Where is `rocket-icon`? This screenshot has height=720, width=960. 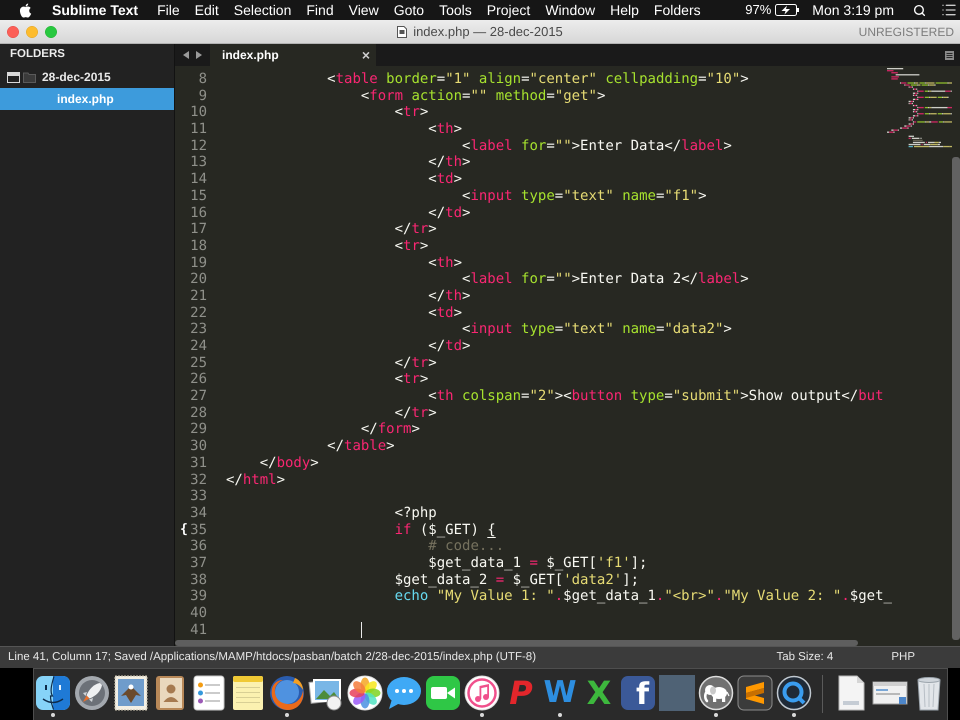
rocket-icon is located at coordinates (92, 693).